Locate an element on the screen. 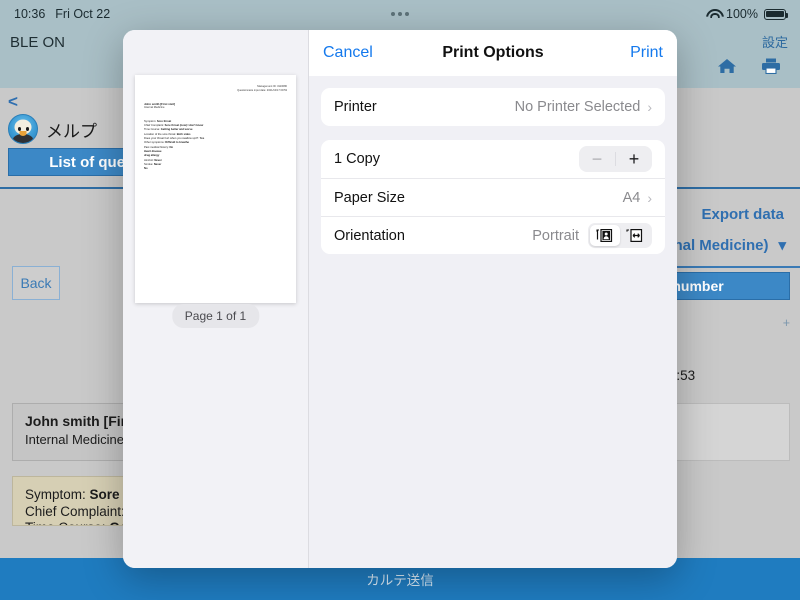  battery-percent: 100% is located at coordinates (742, 14).